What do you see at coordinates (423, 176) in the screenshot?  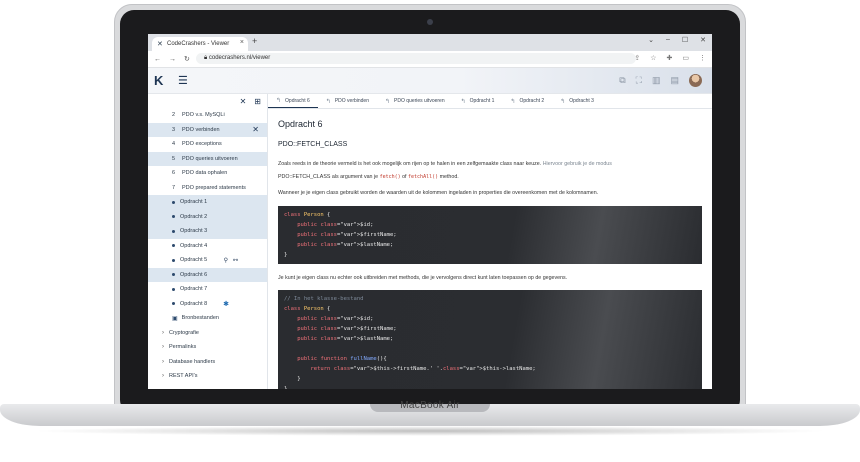 I see `inline-code-fetchall: fetchAll()` at bounding box center [423, 176].